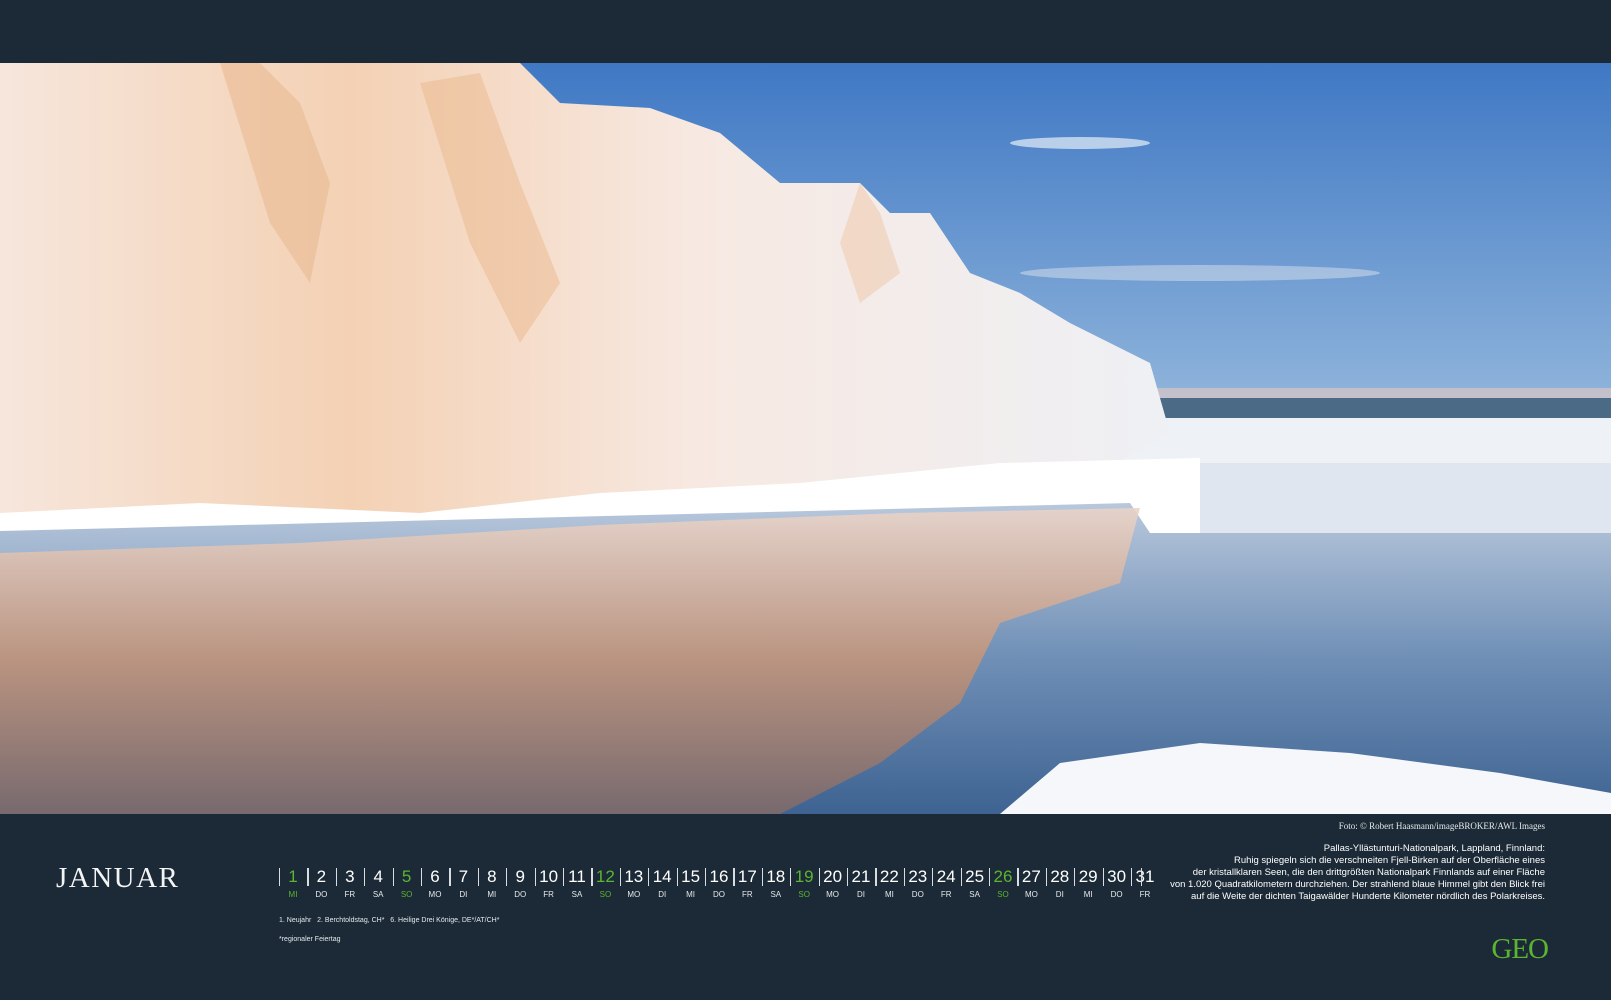  Describe the element at coordinates (293, 876) in the screenshot. I see `day-number: 1` at that location.